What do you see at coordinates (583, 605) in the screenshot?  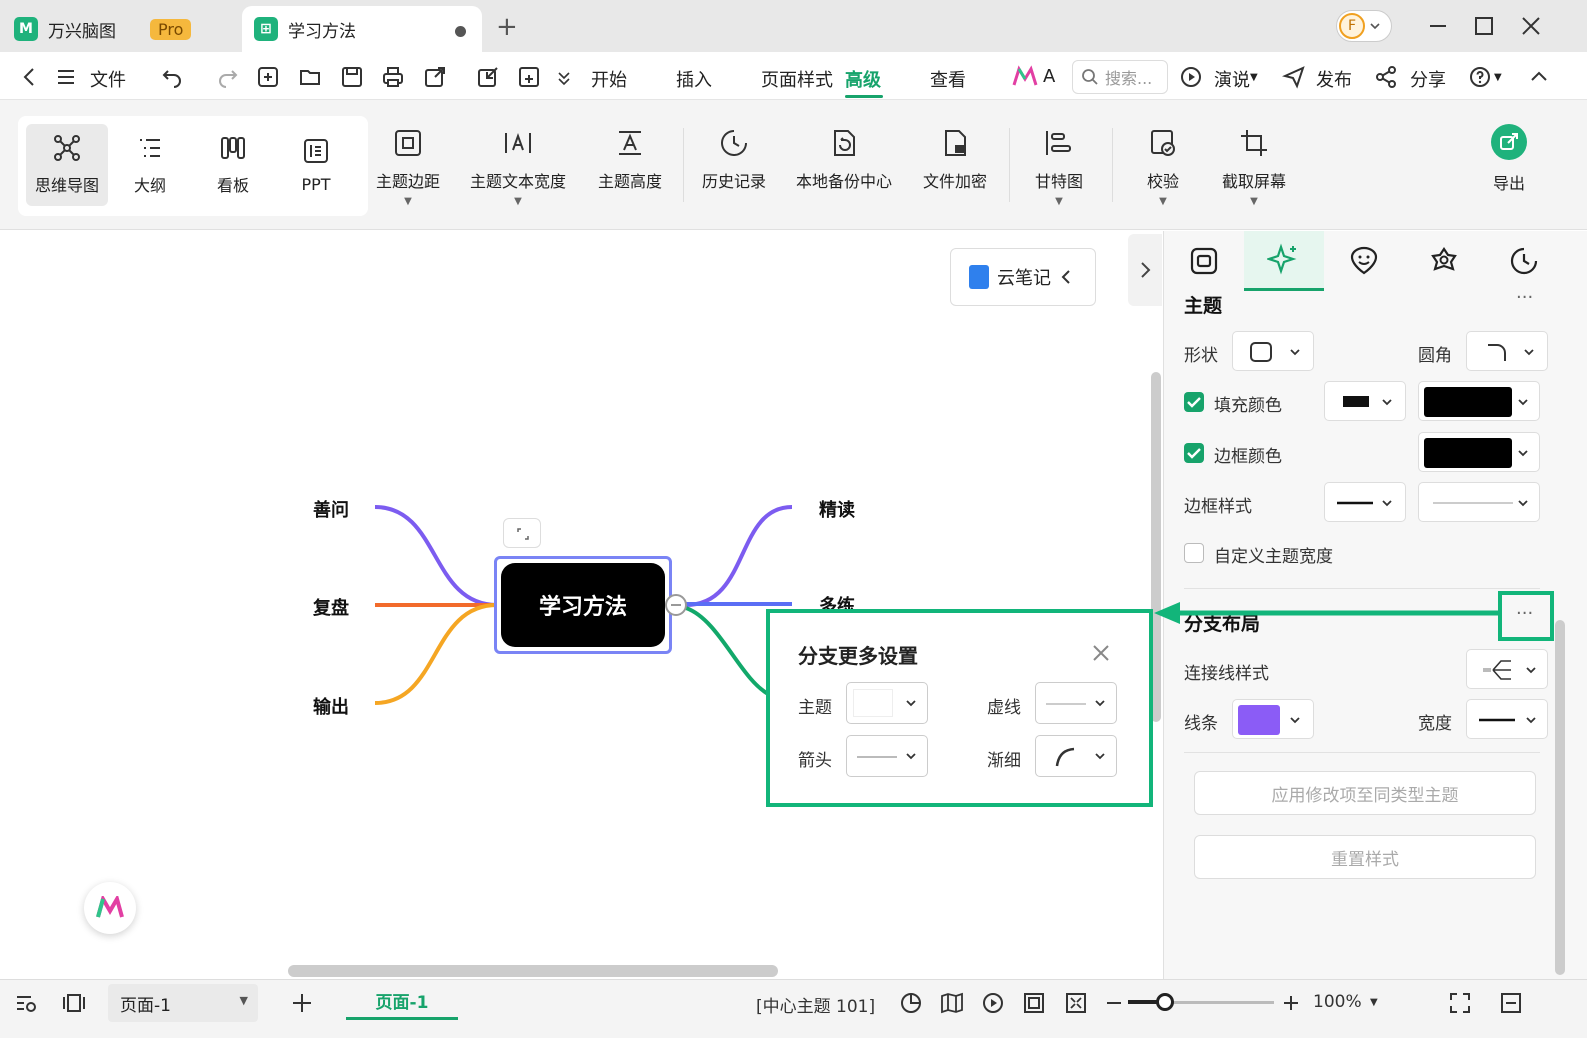 I see `central-topic: 学习方法` at bounding box center [583, 605].